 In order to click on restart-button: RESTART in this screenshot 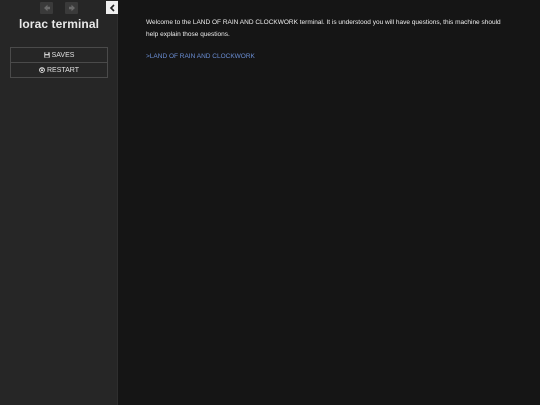, I will do `click(59, 70)`.